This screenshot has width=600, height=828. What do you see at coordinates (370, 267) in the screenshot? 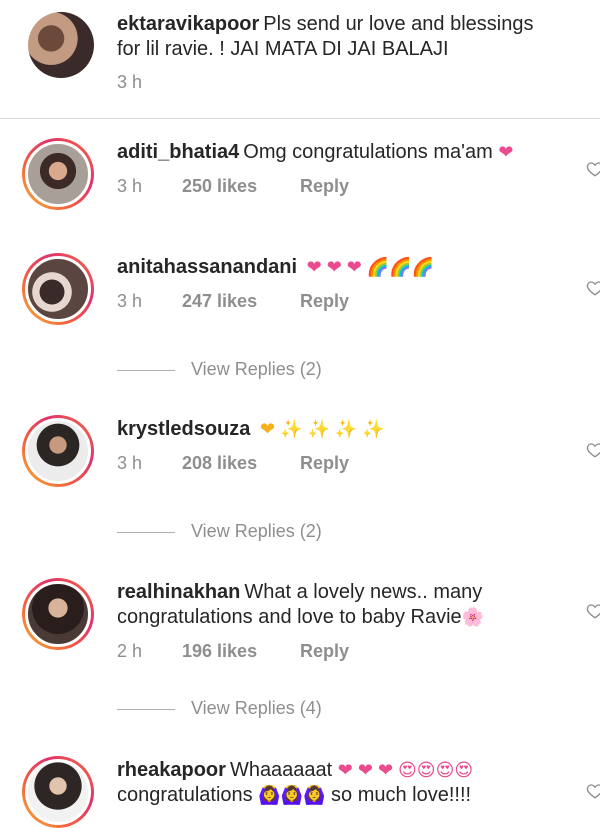
I see `comment-emoji: ❤ ❤ ❤ 🌈🌈🌈` at bounding box center [370, 267].